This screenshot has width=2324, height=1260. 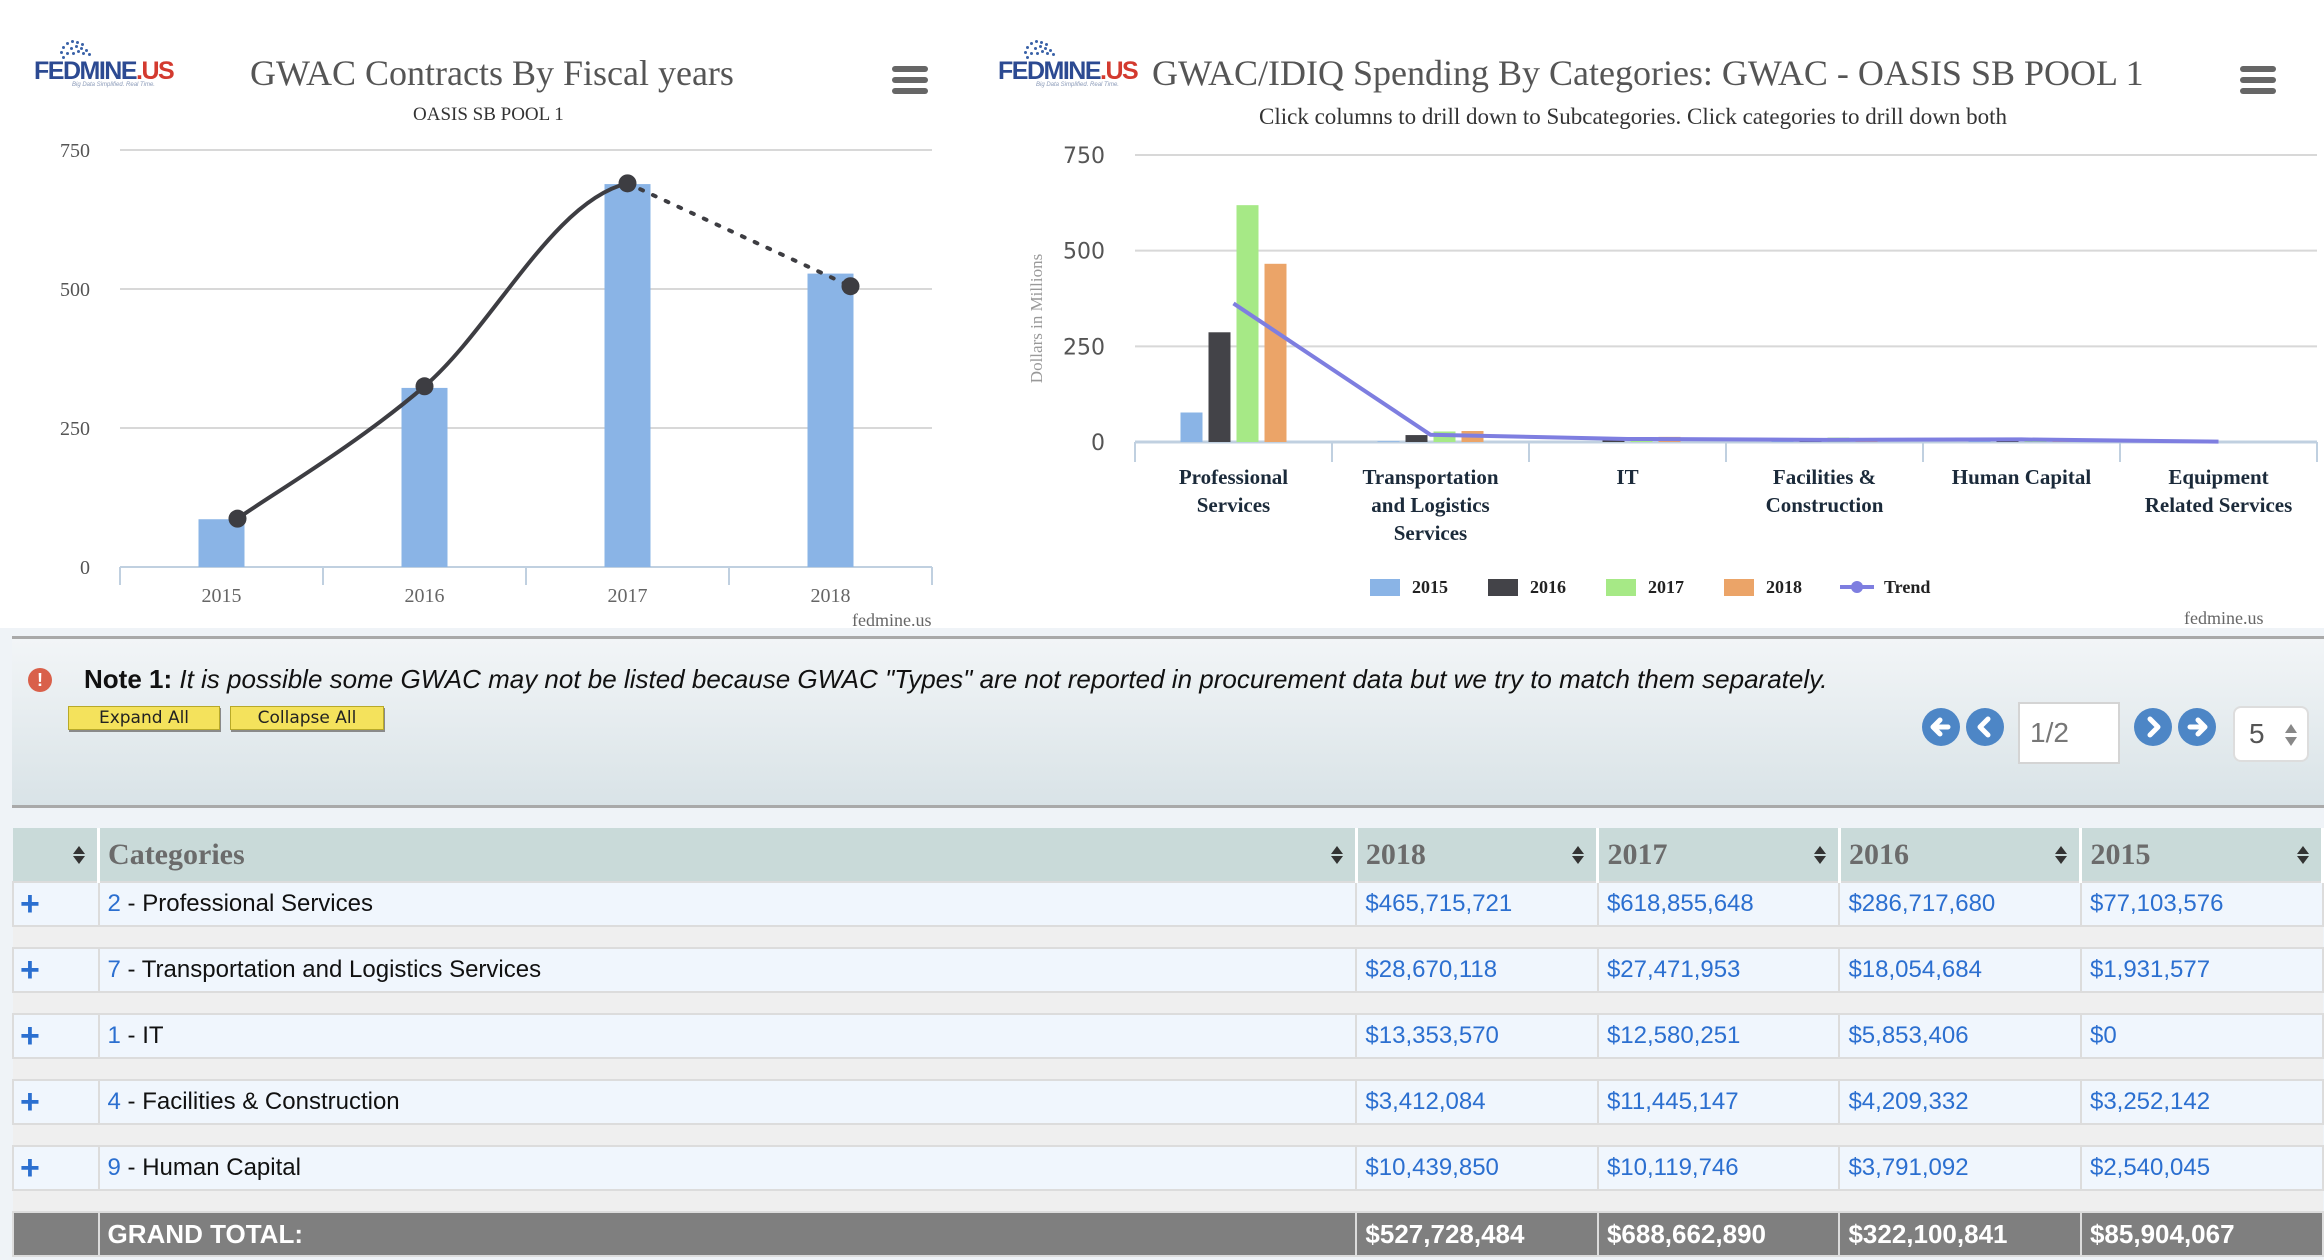 I want to click on y-tick-label: 0, so click(x=1098, y=443).